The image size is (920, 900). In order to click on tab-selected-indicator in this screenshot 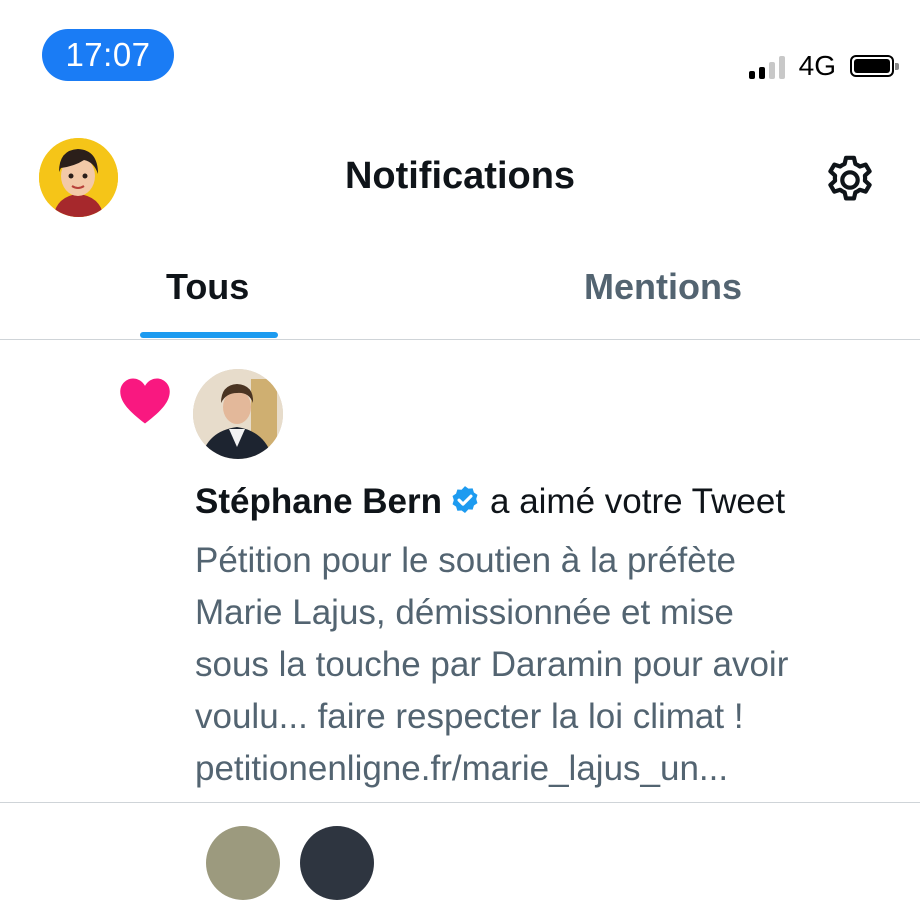, I will do `click(209, 335)`.